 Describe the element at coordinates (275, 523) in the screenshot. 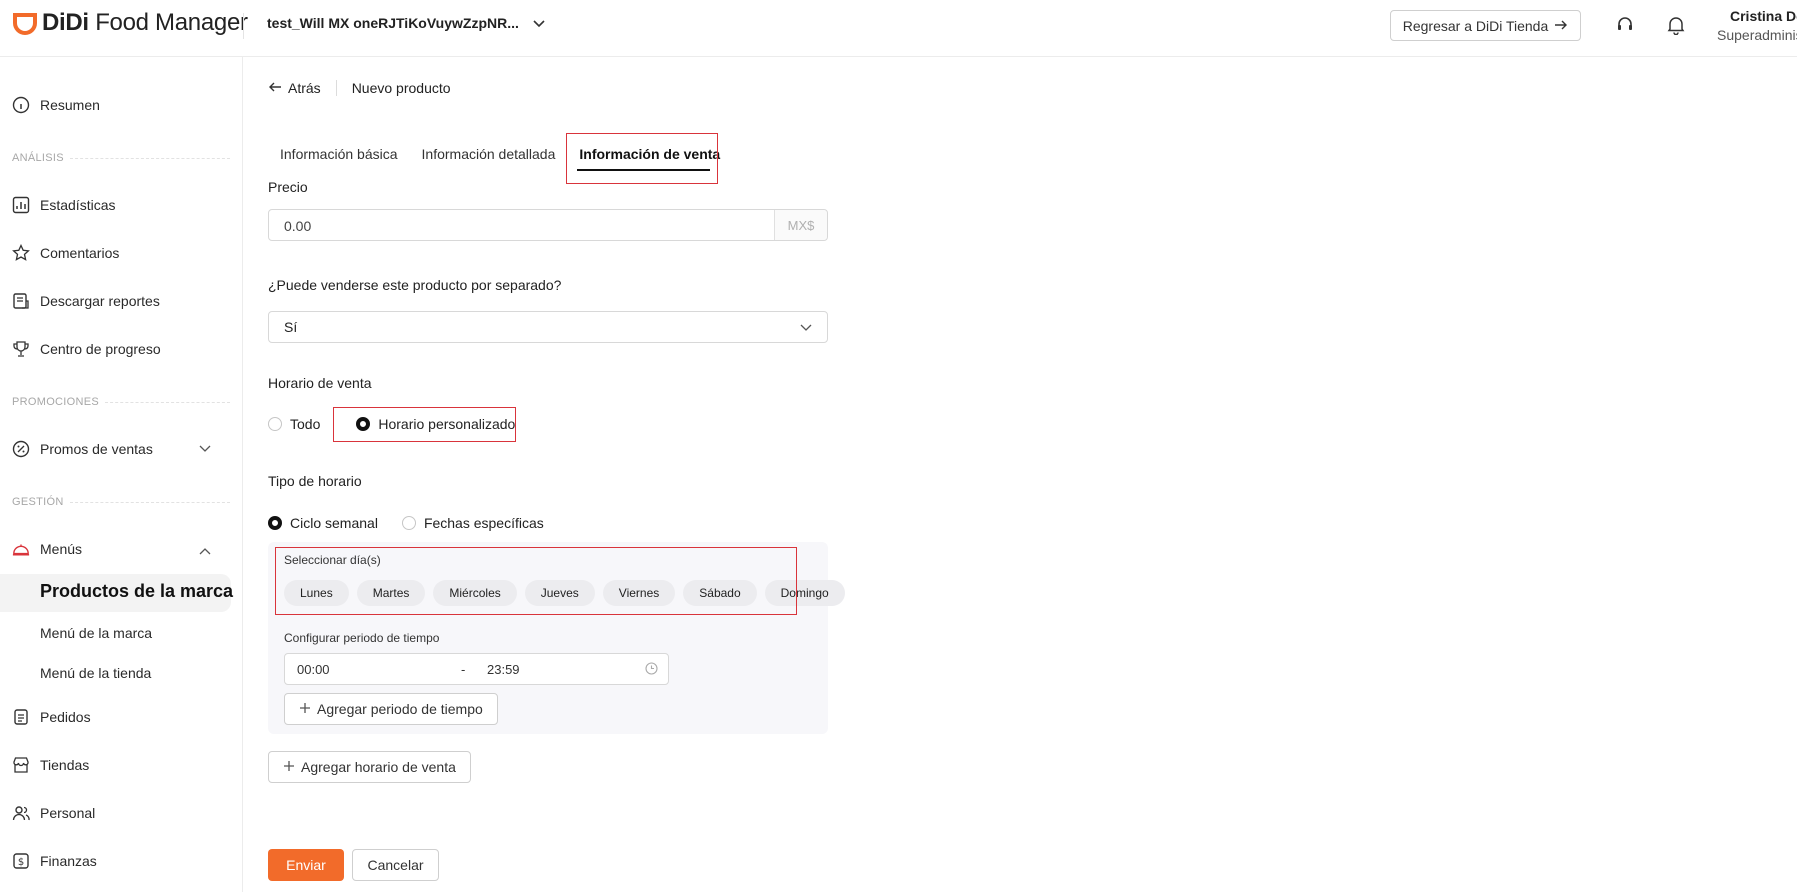

I see `radio-circle-selected` at that location.